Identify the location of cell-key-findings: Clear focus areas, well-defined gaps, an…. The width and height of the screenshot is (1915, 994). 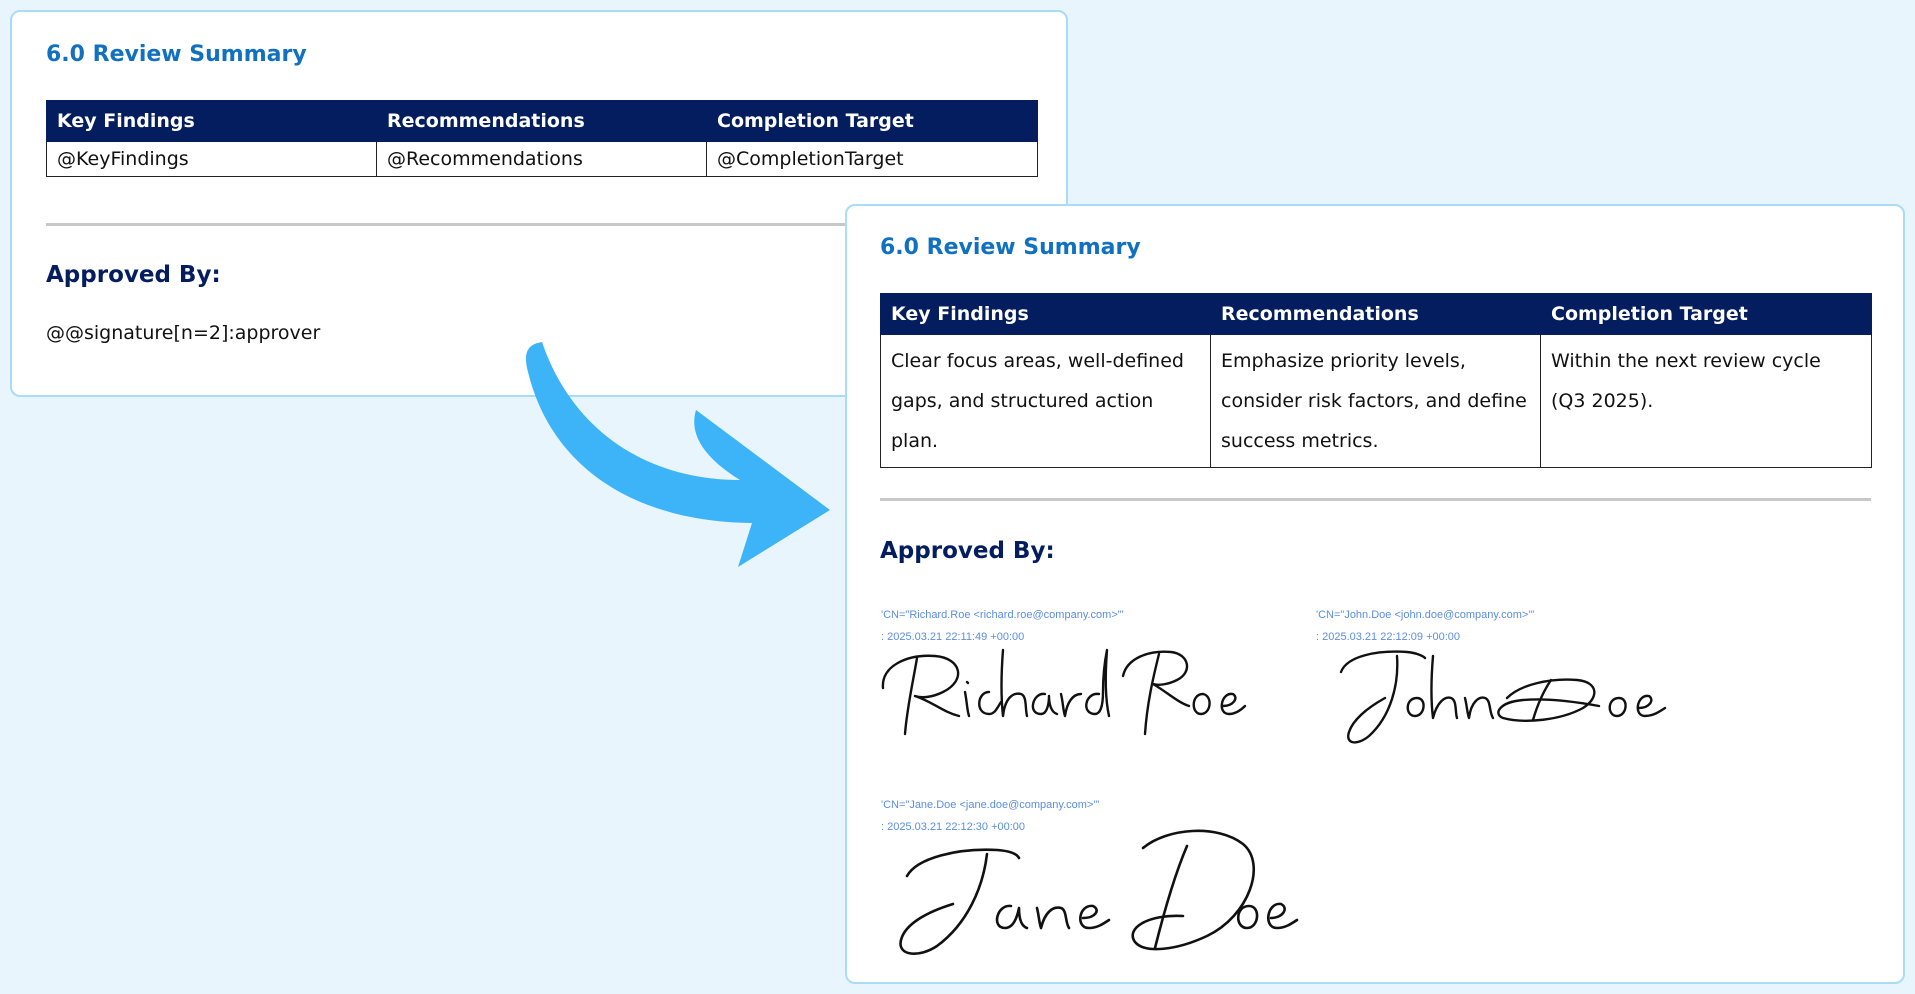
(1045, 401).